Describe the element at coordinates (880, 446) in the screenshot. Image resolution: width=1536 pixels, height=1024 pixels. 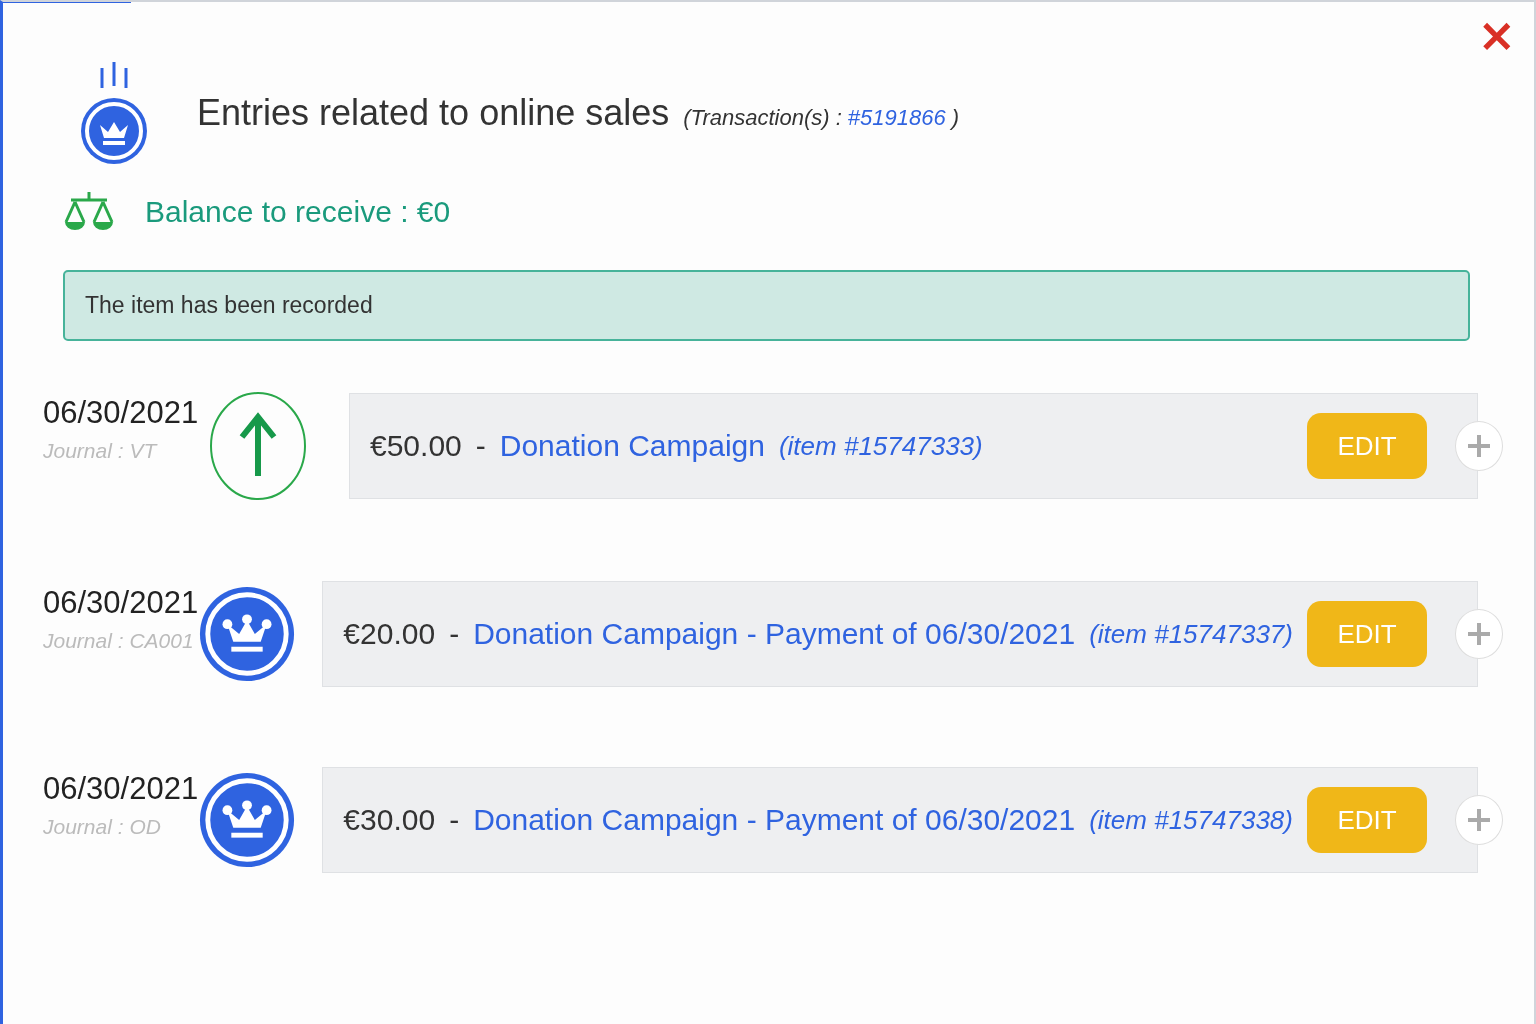
I see `item-reference: (item #15747333)` at that location.